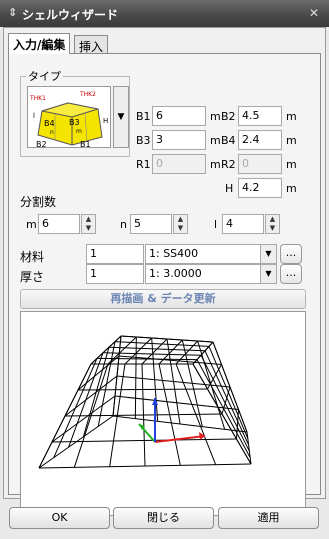 This screenshot has height=539, width=329. I want to click on division-n-label: n, so click(123, 224).